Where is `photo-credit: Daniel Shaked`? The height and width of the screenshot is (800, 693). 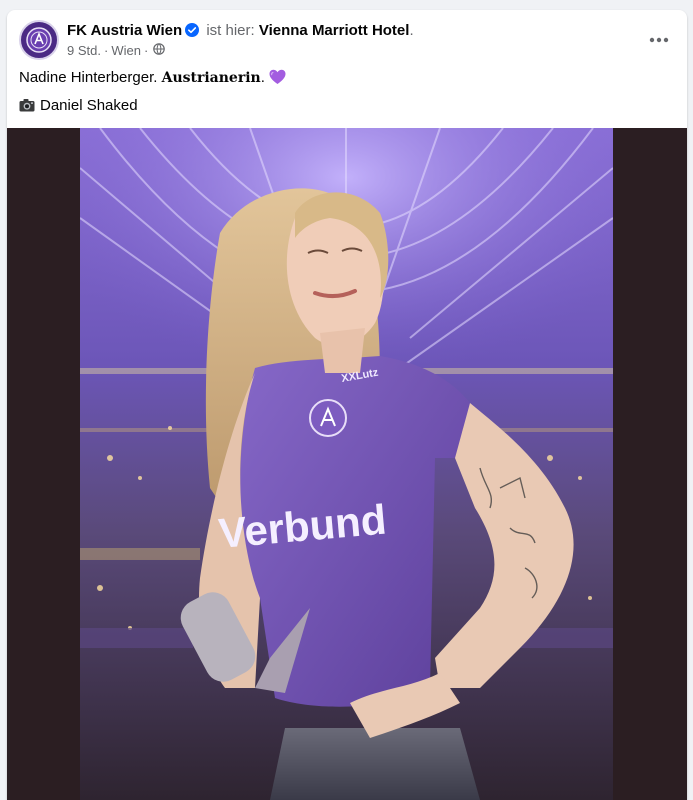
photo-credit: Daniel Shaked is located at coordinates (89, 105).